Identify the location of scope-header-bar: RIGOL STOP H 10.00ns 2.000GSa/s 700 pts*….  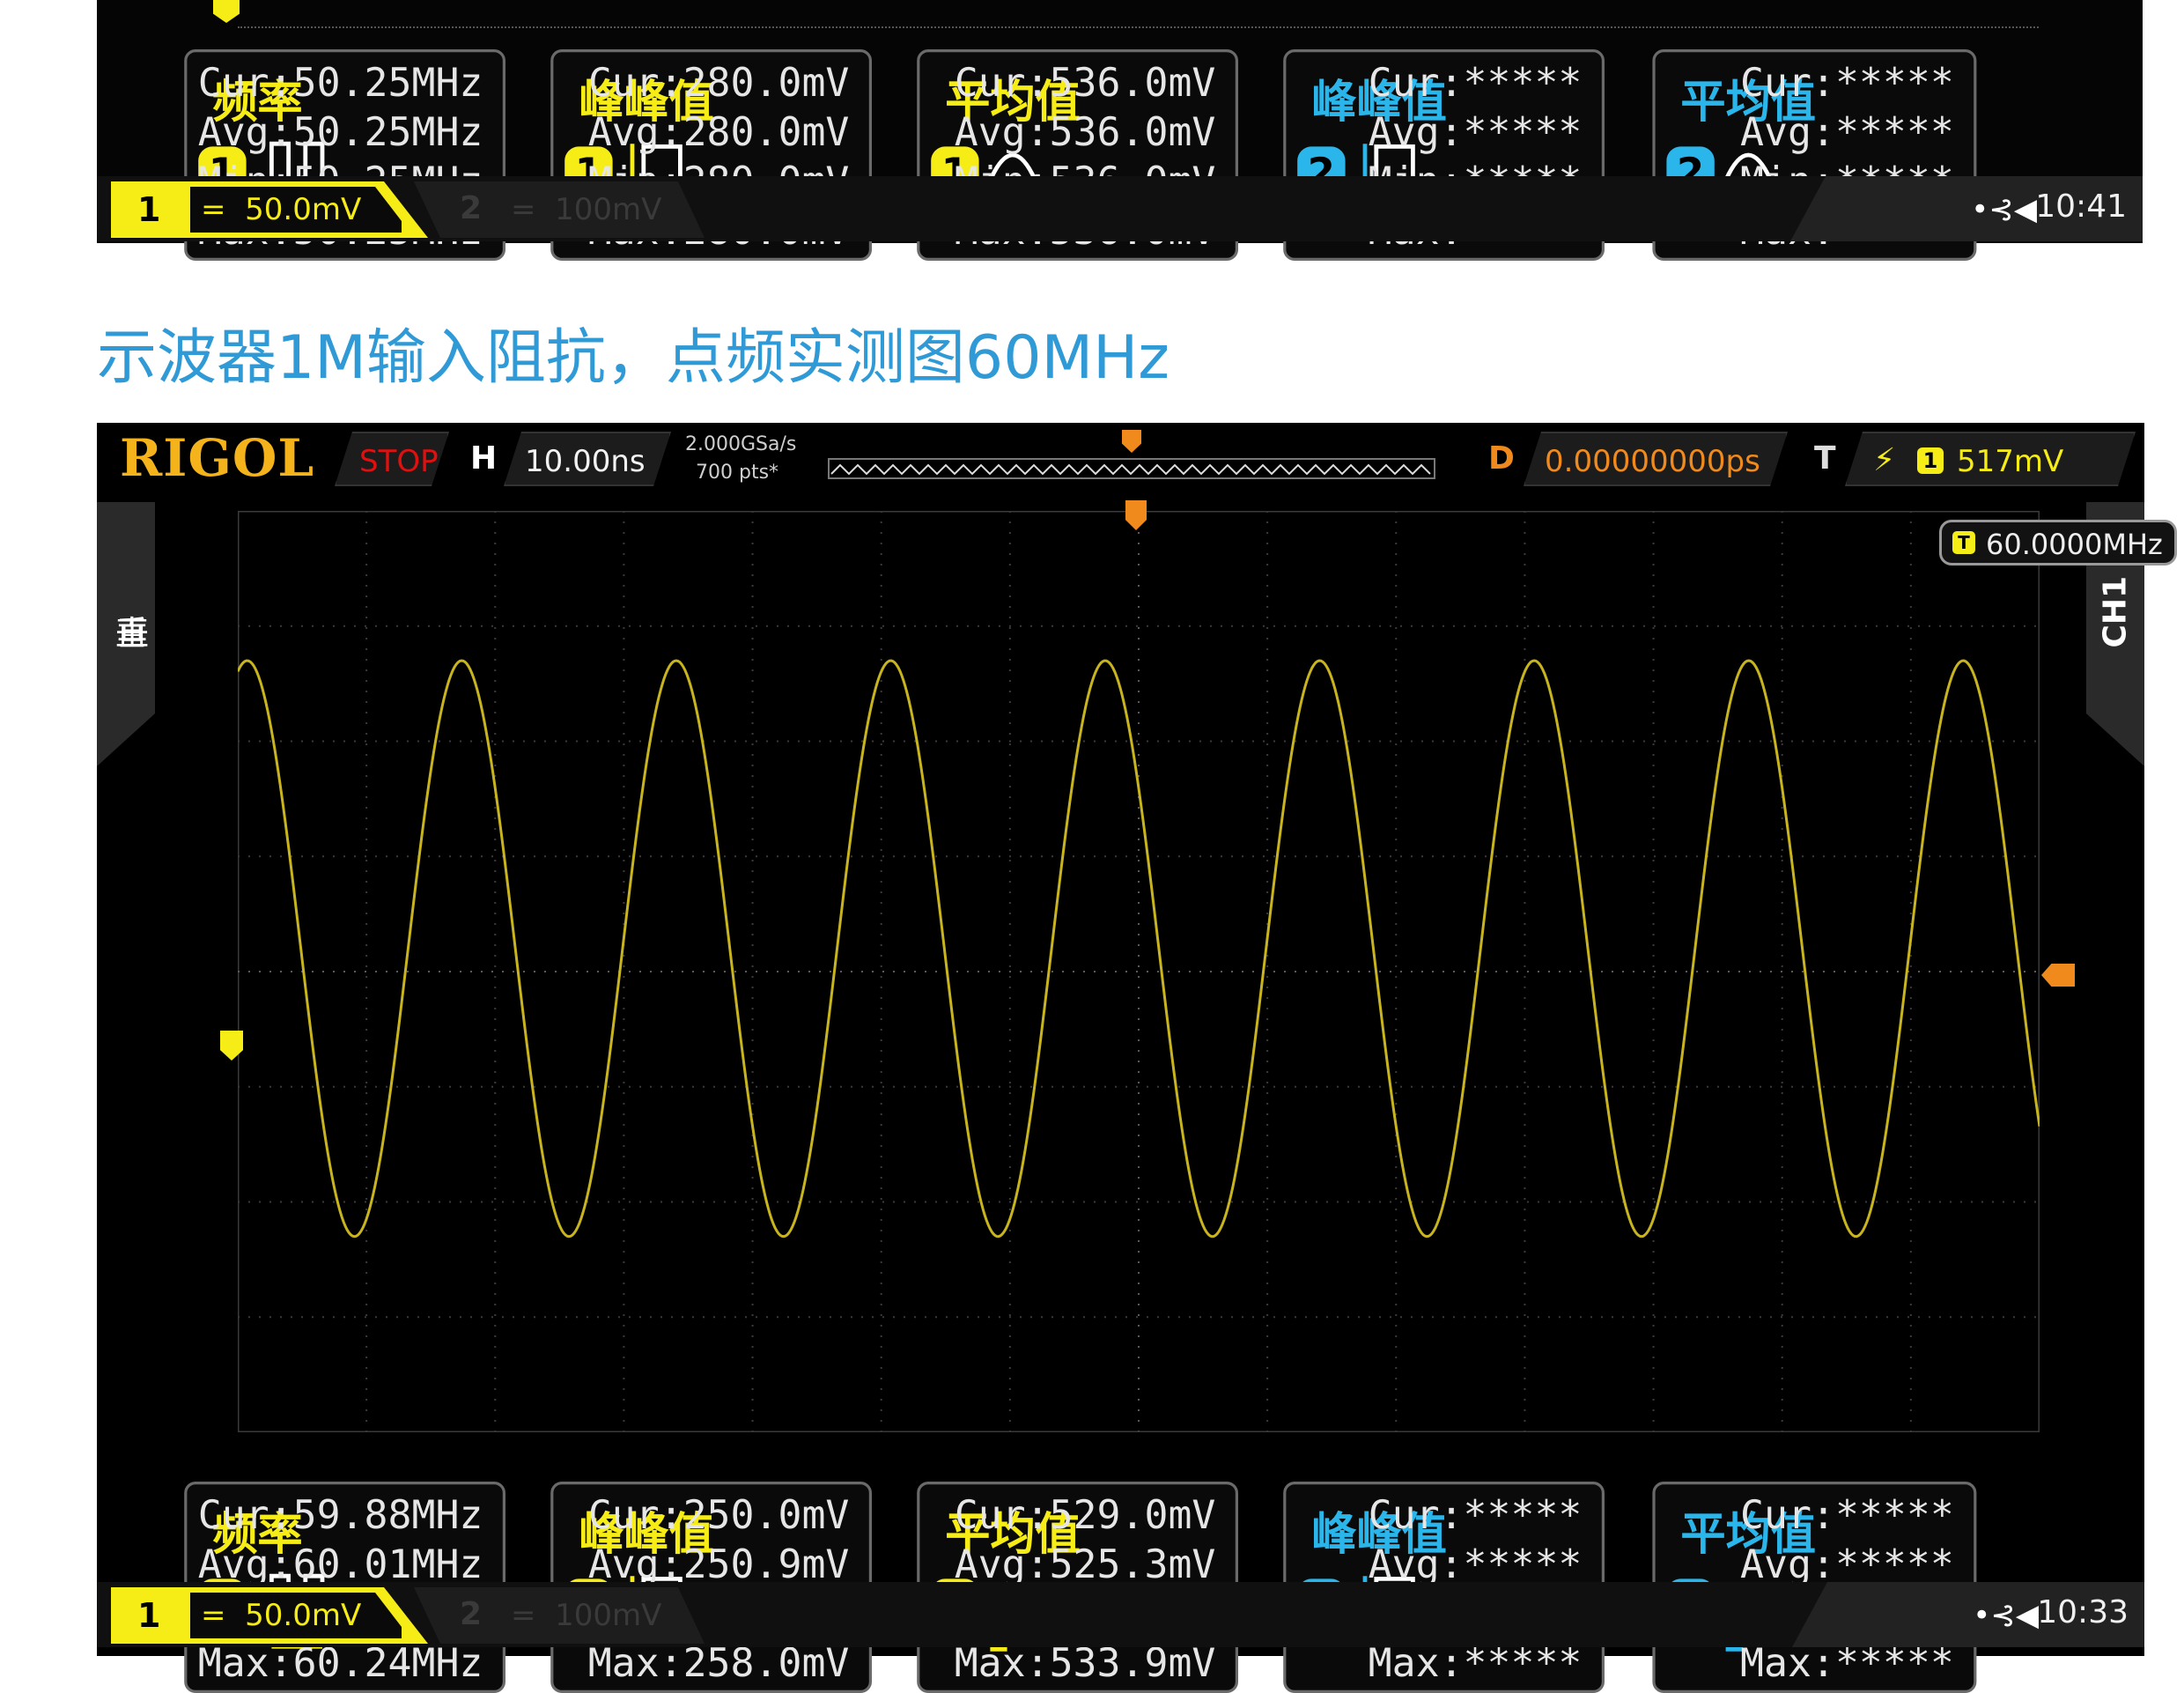
(1120, 459).